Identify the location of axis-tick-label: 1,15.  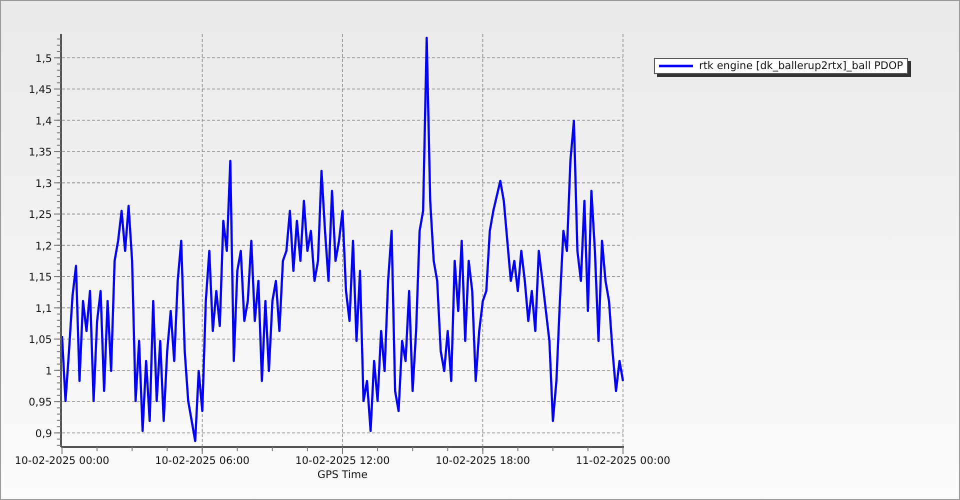
(40, 278).